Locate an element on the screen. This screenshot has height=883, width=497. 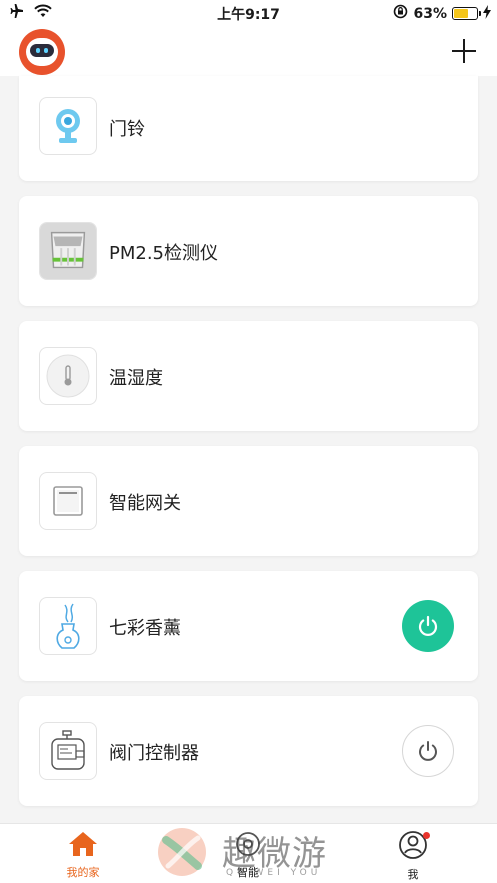
add-device-button is located at coordinates (464, 51).